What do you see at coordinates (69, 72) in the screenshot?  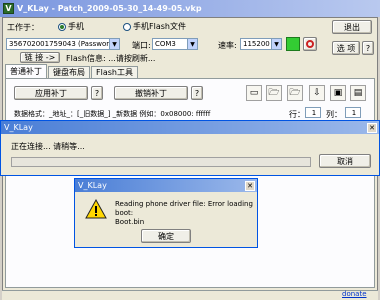 I see `tab-keyboard-layout: 键盘布局` at bounding box center [69, 72].